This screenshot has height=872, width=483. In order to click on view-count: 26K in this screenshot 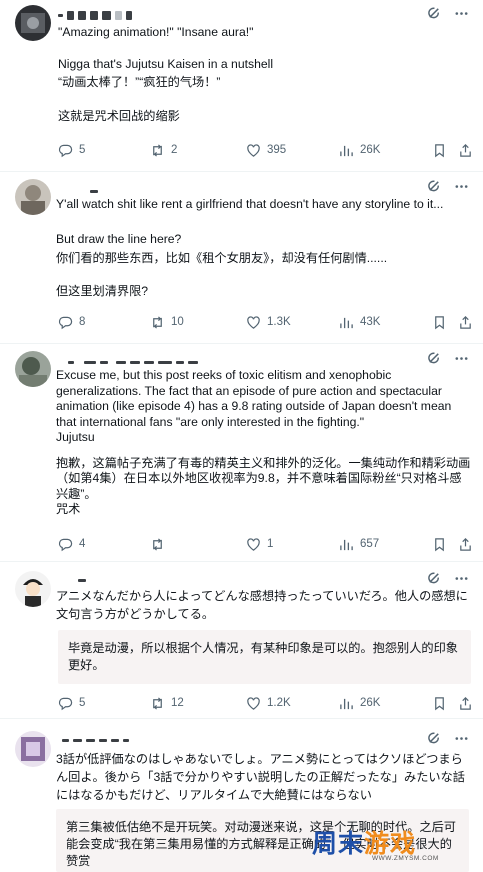, I will do `click(370, 150)`.